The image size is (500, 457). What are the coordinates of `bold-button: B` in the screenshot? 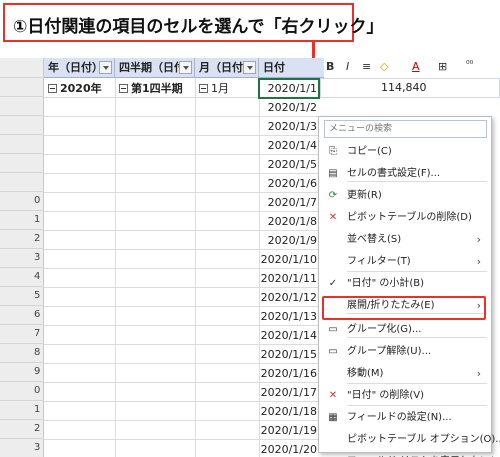 It's located at (330, 66).